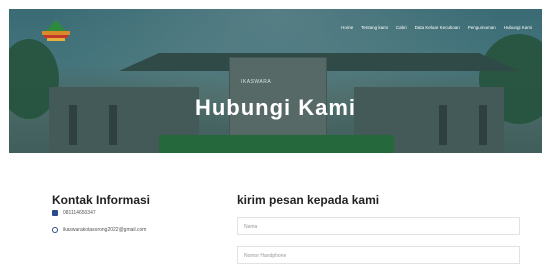 This screenshot has height=264, width=551. Describe the element at coordinates (401, 27) in the screenshot. I see `nav-item-cabri: Cabri` at that location.